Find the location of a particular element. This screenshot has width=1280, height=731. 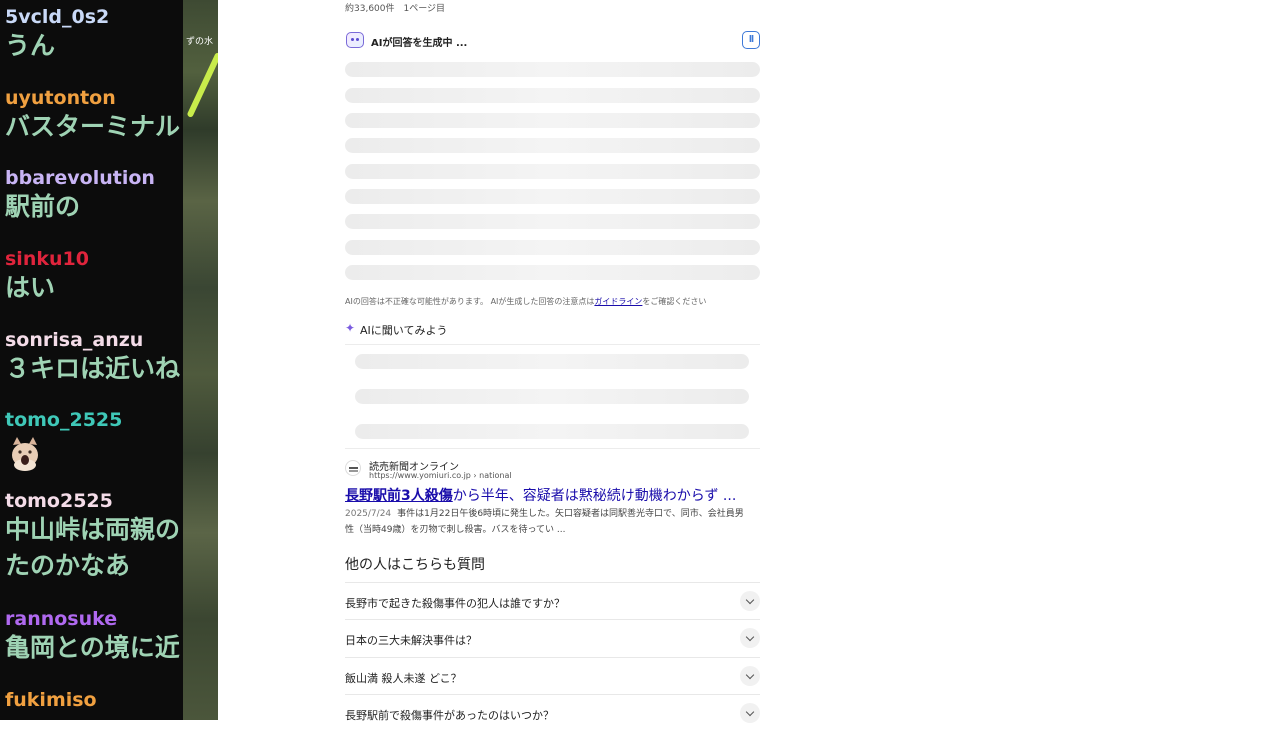

chat-message: bbarevolution 駅前の is located at coordinates (80, 196).